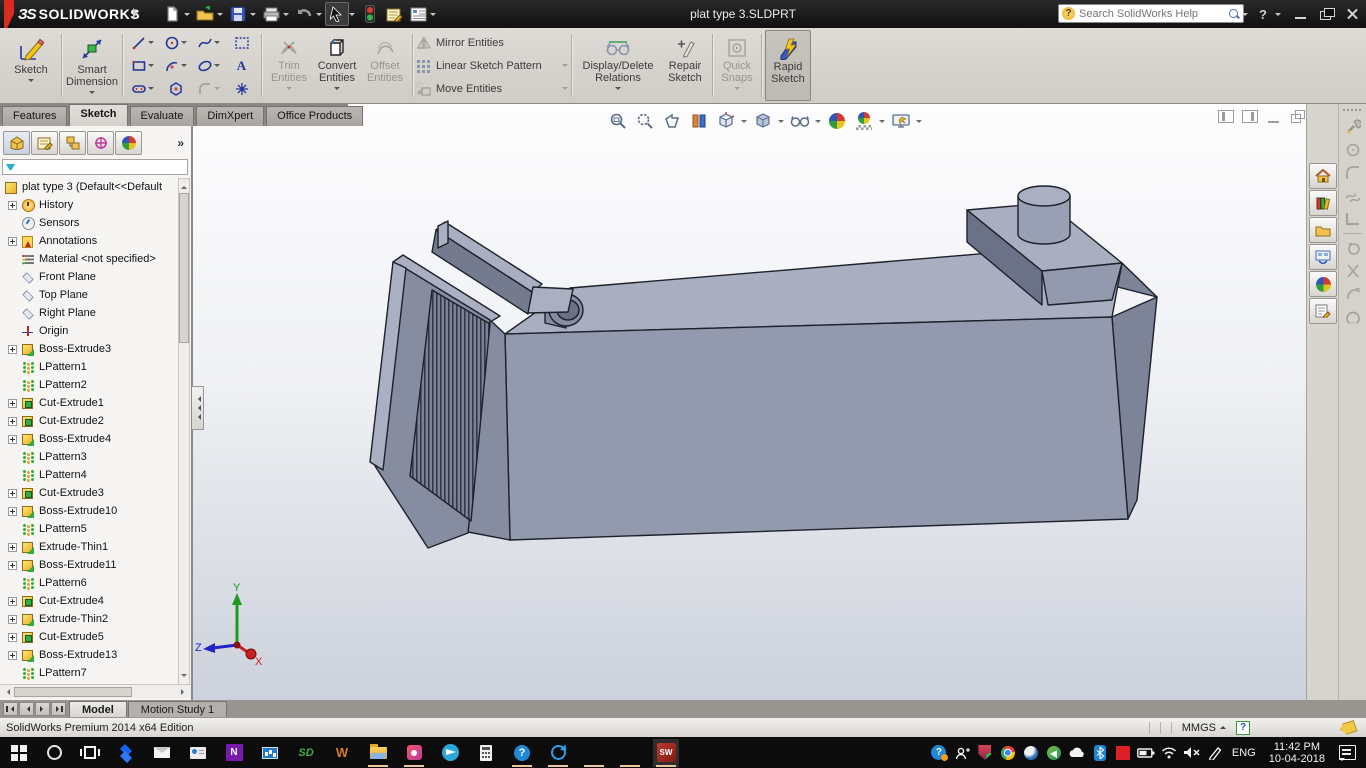 The width and height of the screenshot is (1366, 768). Describe the element at coordinates (35, 116) in the screenshot. I see `tab-features: Features` at that location.